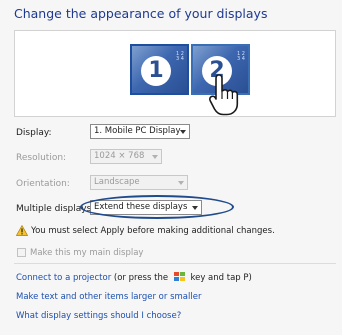  What do you see at coordinates (43, 184) in the screenshot?
I see `orientation-label: Orientation:` at bounding box center [43, 184].